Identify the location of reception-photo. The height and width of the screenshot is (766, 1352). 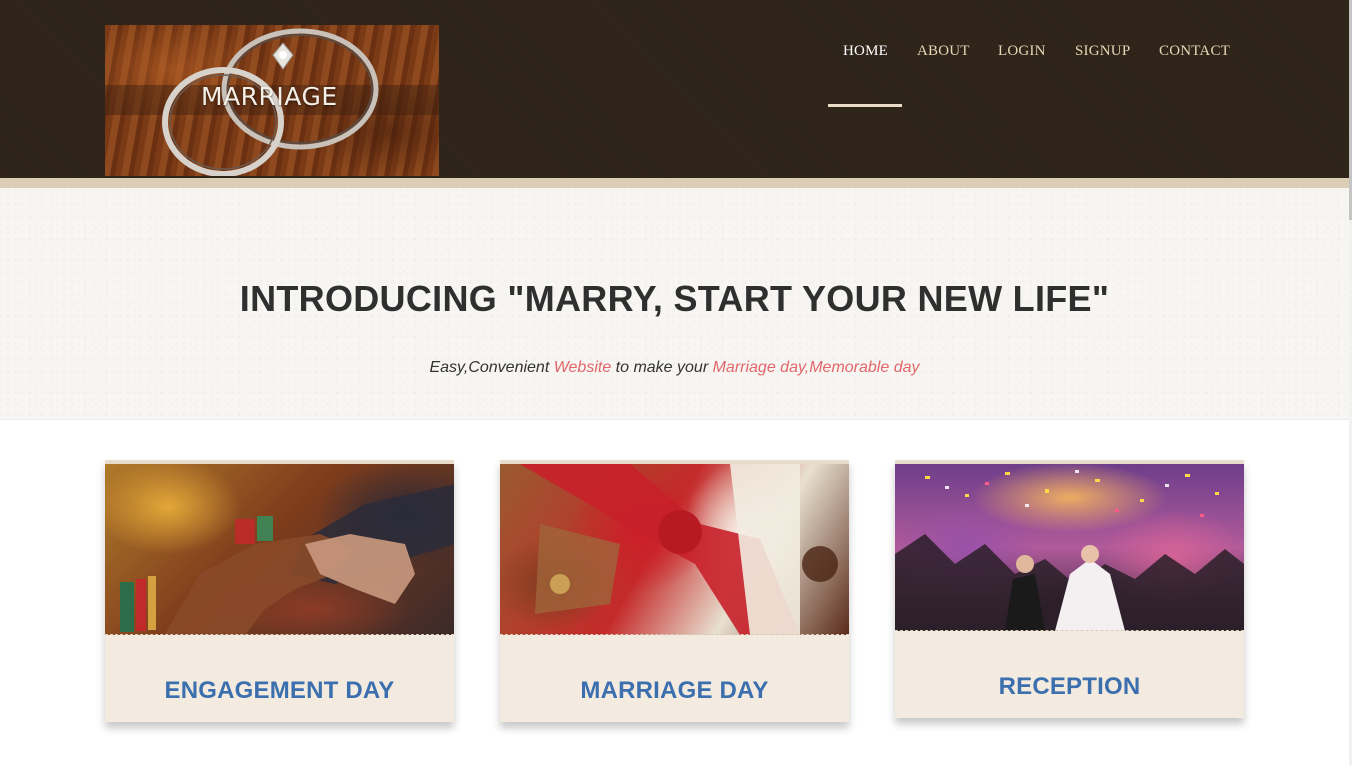
(1069, 547).